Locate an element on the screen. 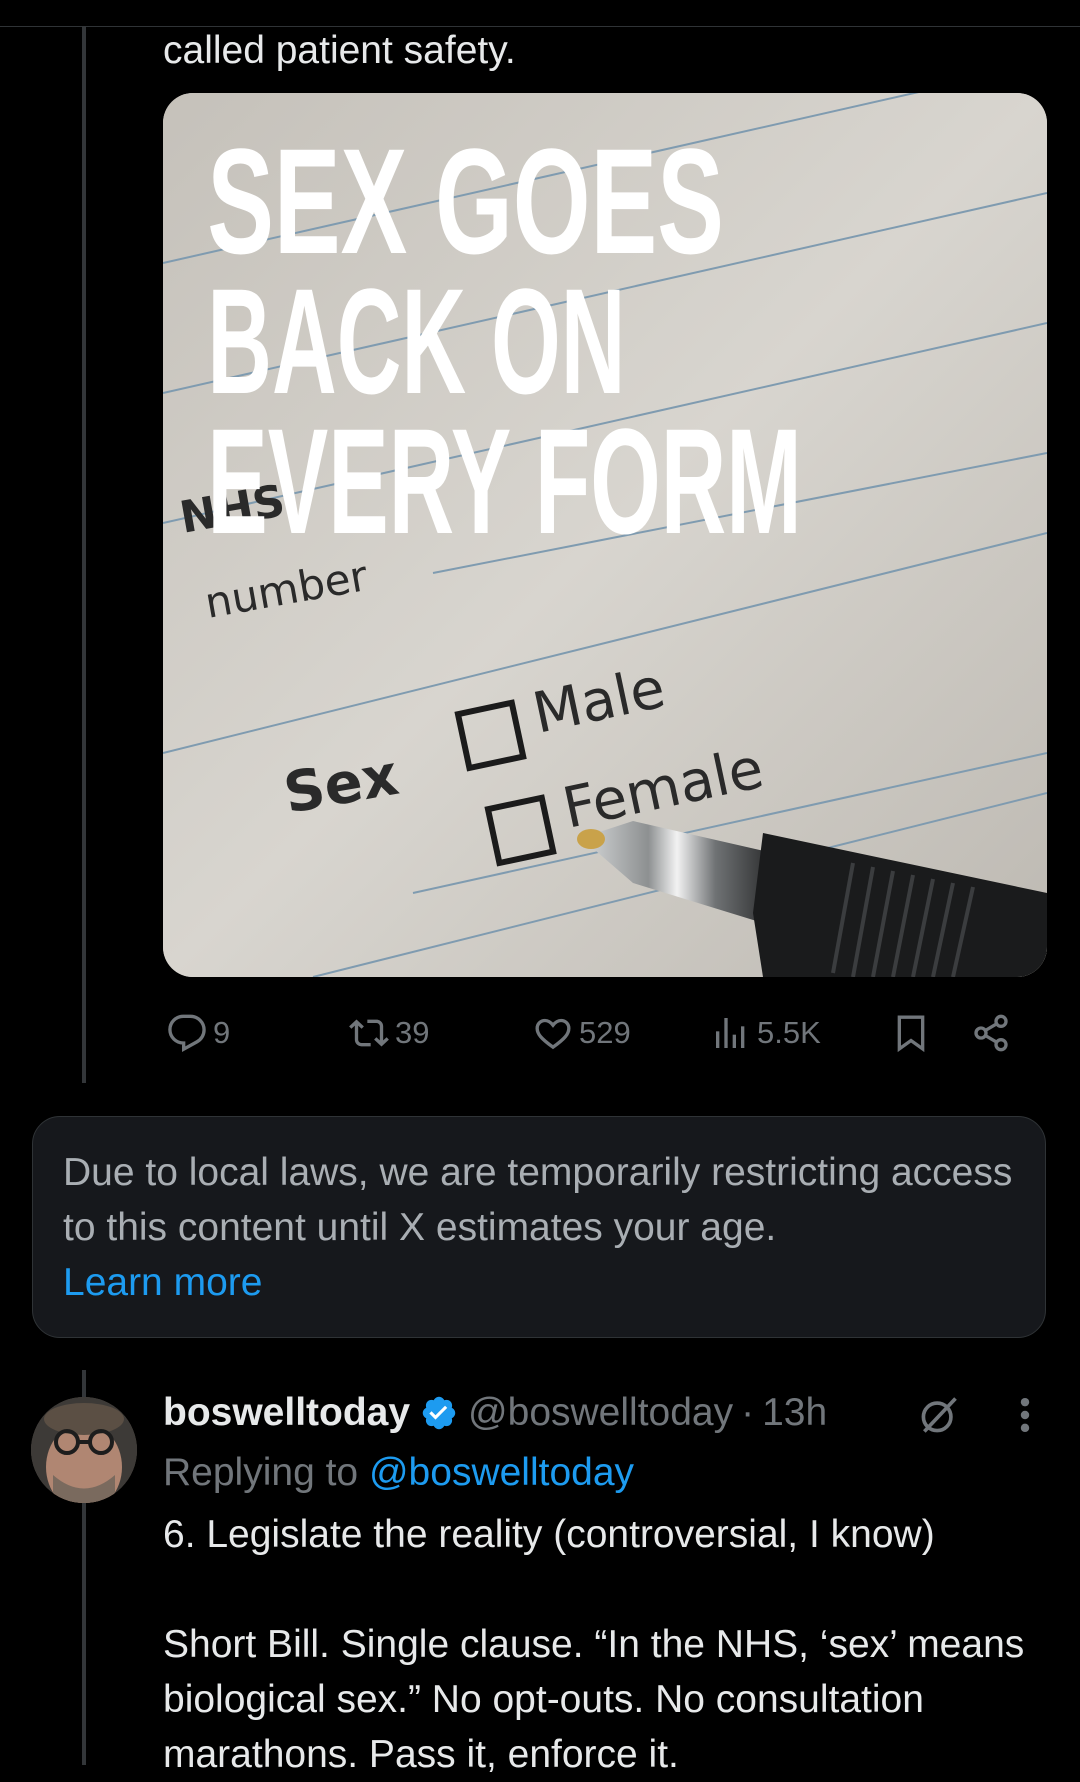 This screenshot has width=1080, height=1782. grok-icon is located at coordinates (939, 1415).